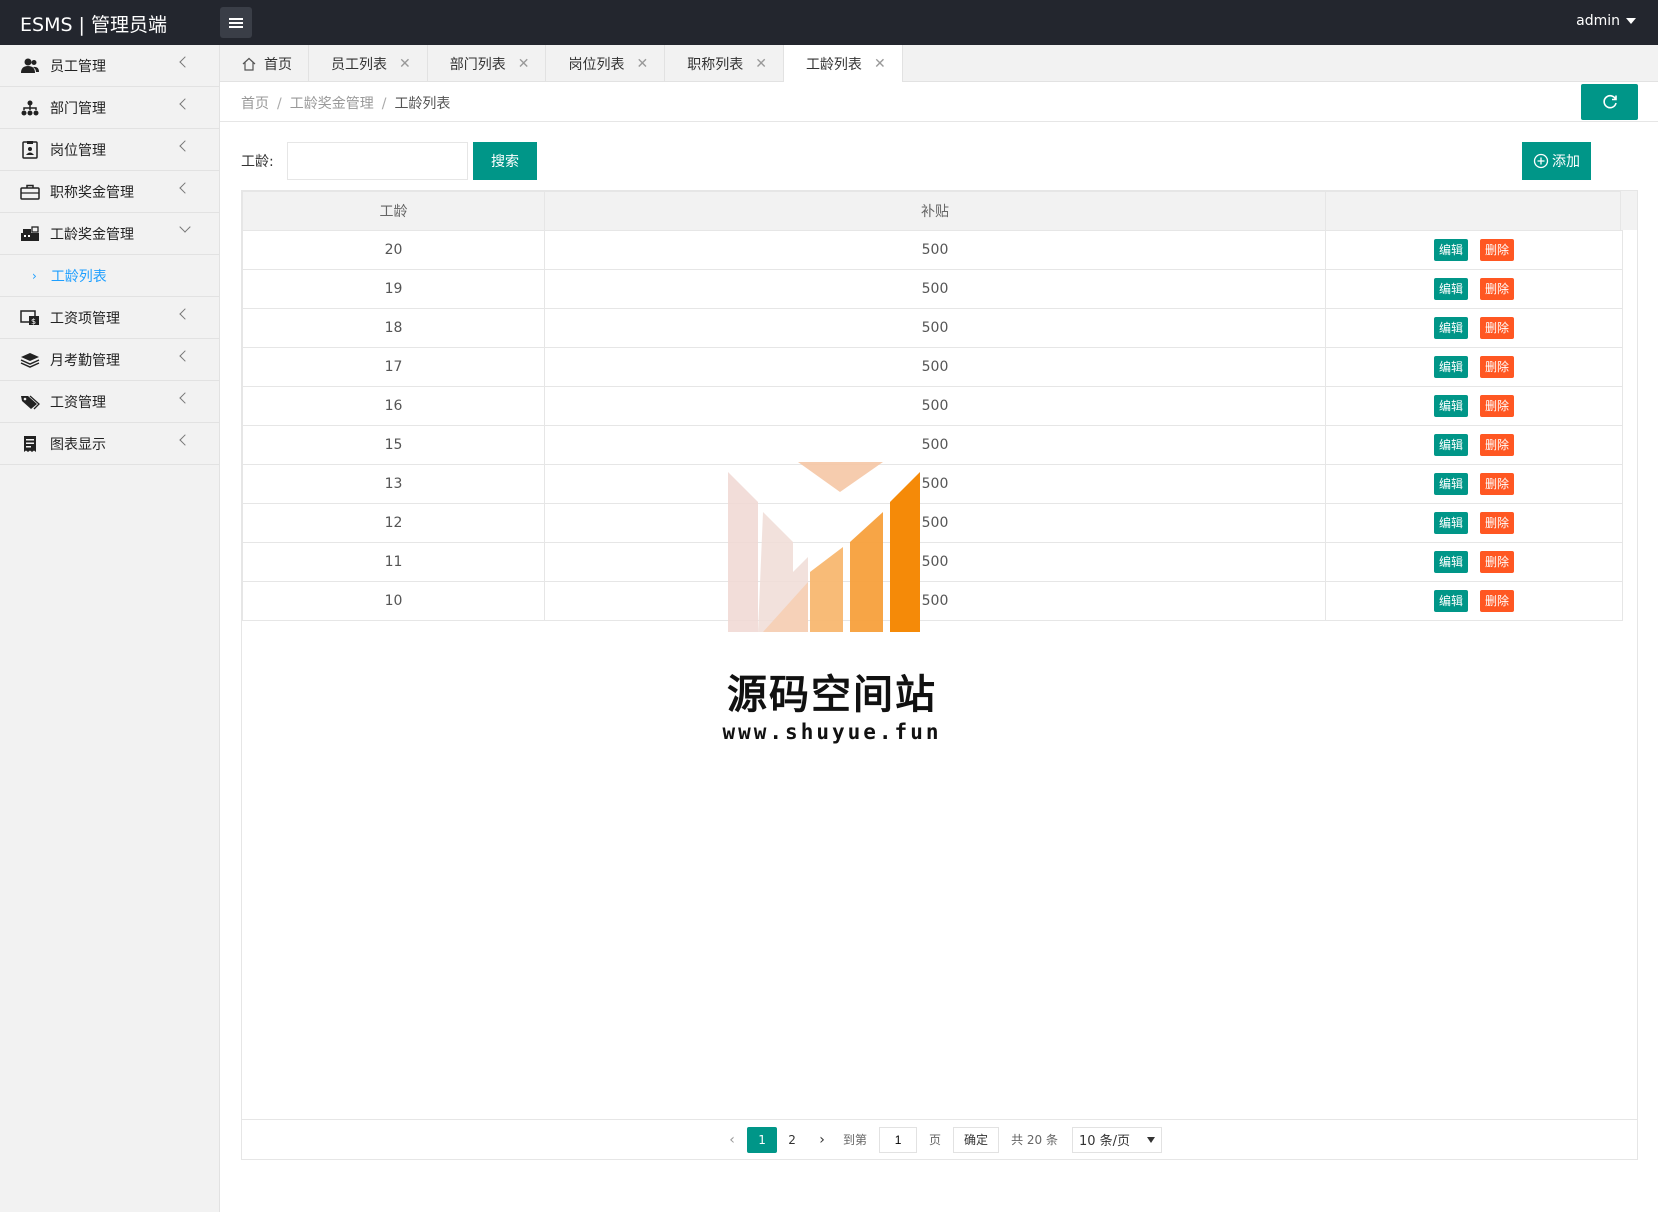 The image size is (1658, 1212). What do you see at coordinates (393, 328) in the screenshot?
I see `cell-years: 18` at bounding box center [393, 328].